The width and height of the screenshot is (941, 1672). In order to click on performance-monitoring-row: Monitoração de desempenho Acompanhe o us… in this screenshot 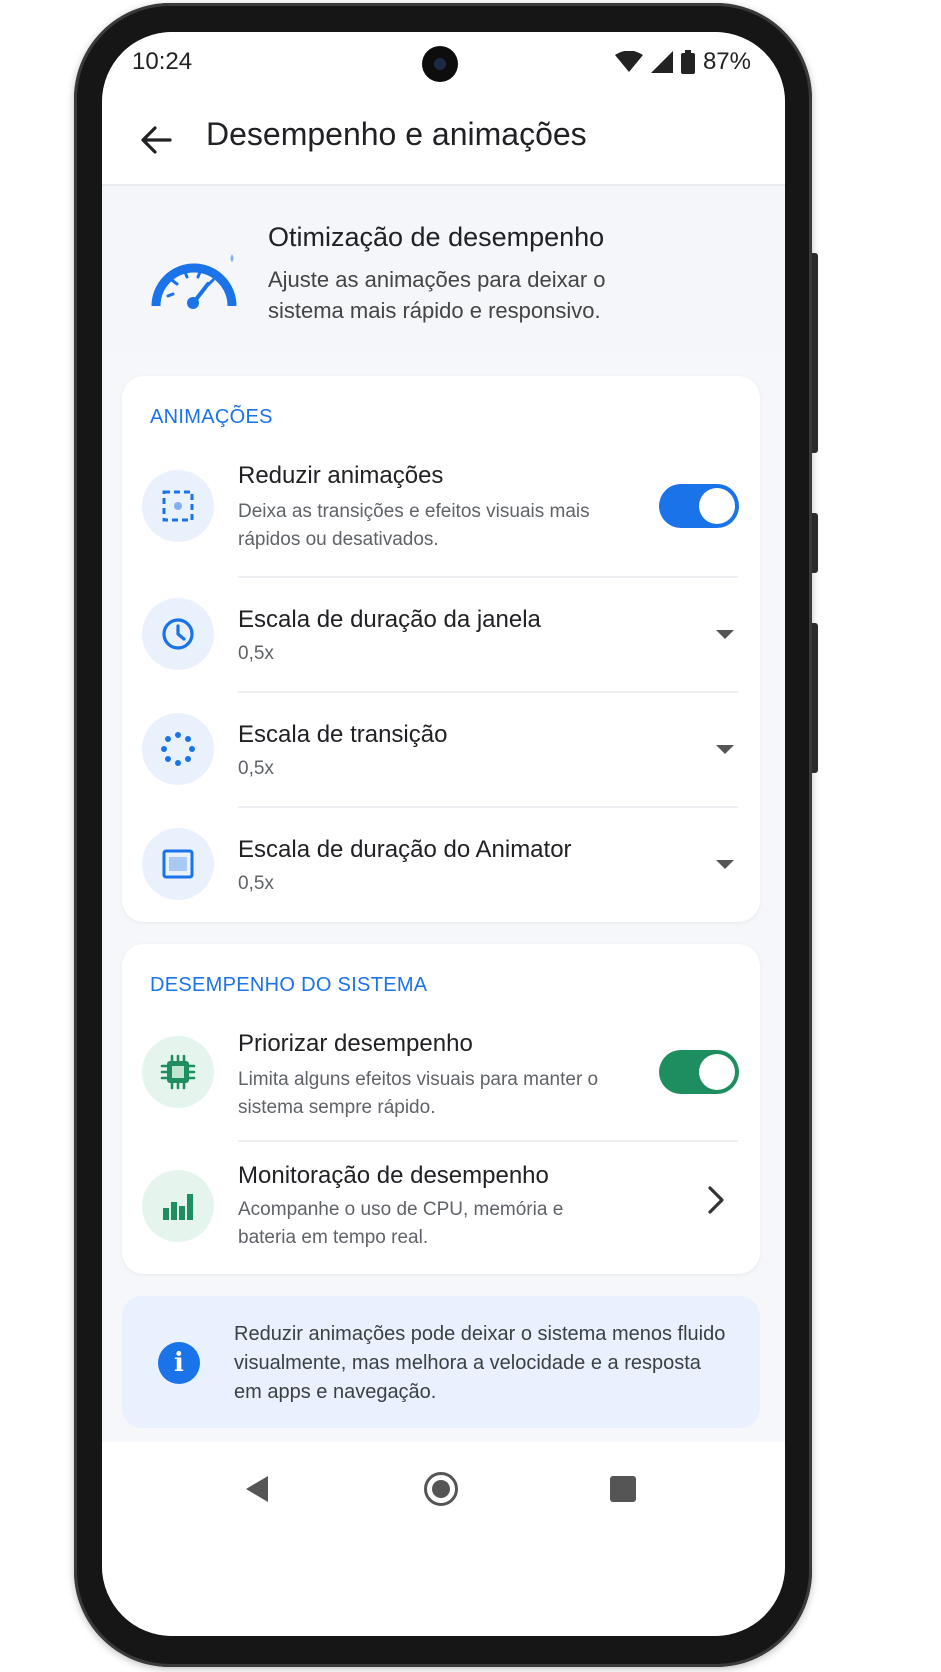, I will do `click(441, 1217)`.